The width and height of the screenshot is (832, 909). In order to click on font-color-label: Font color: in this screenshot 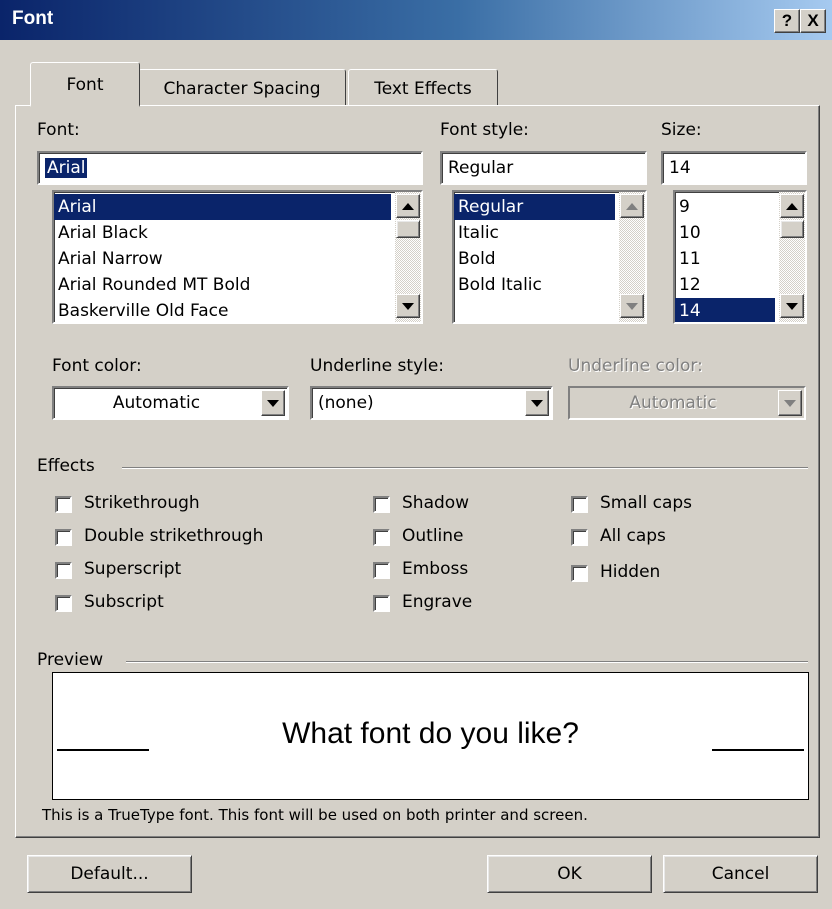, I will do `click(97, 366)`.